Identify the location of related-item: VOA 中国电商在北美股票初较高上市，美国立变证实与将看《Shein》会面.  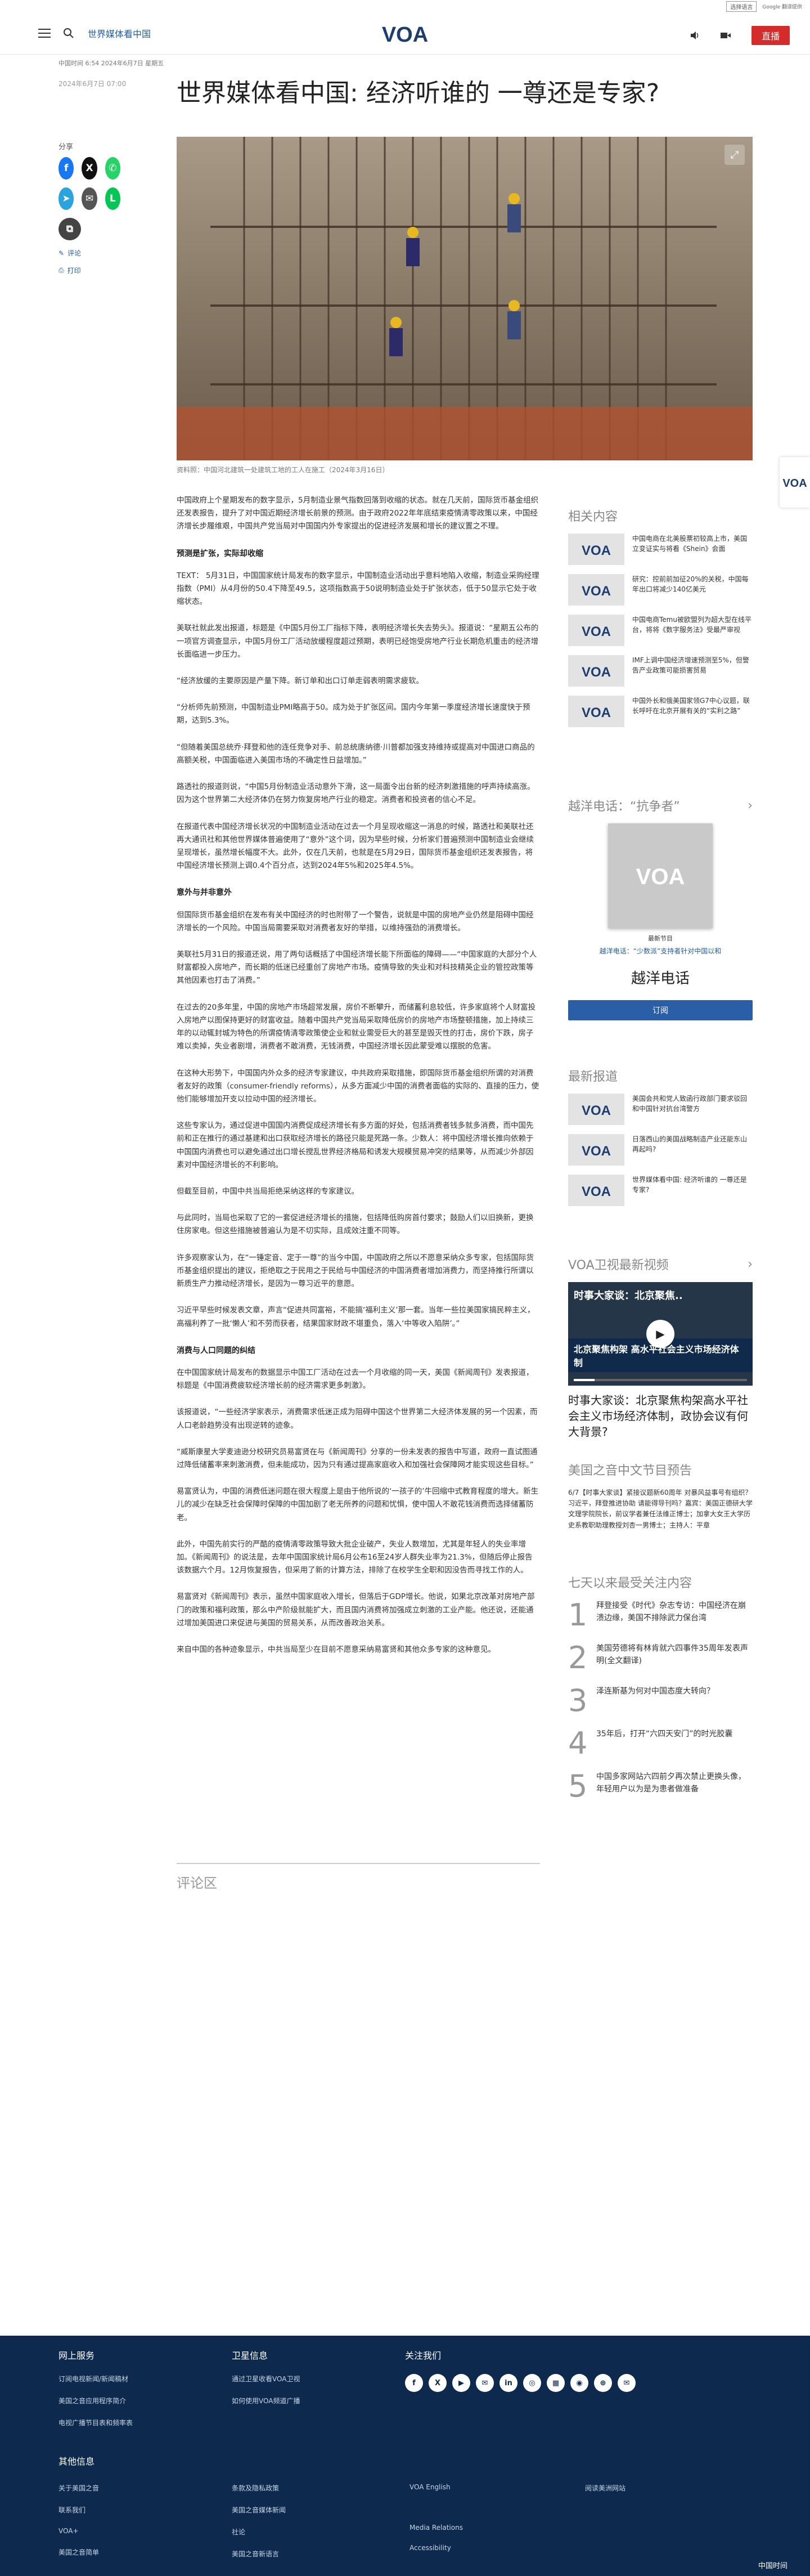
(660, 549).